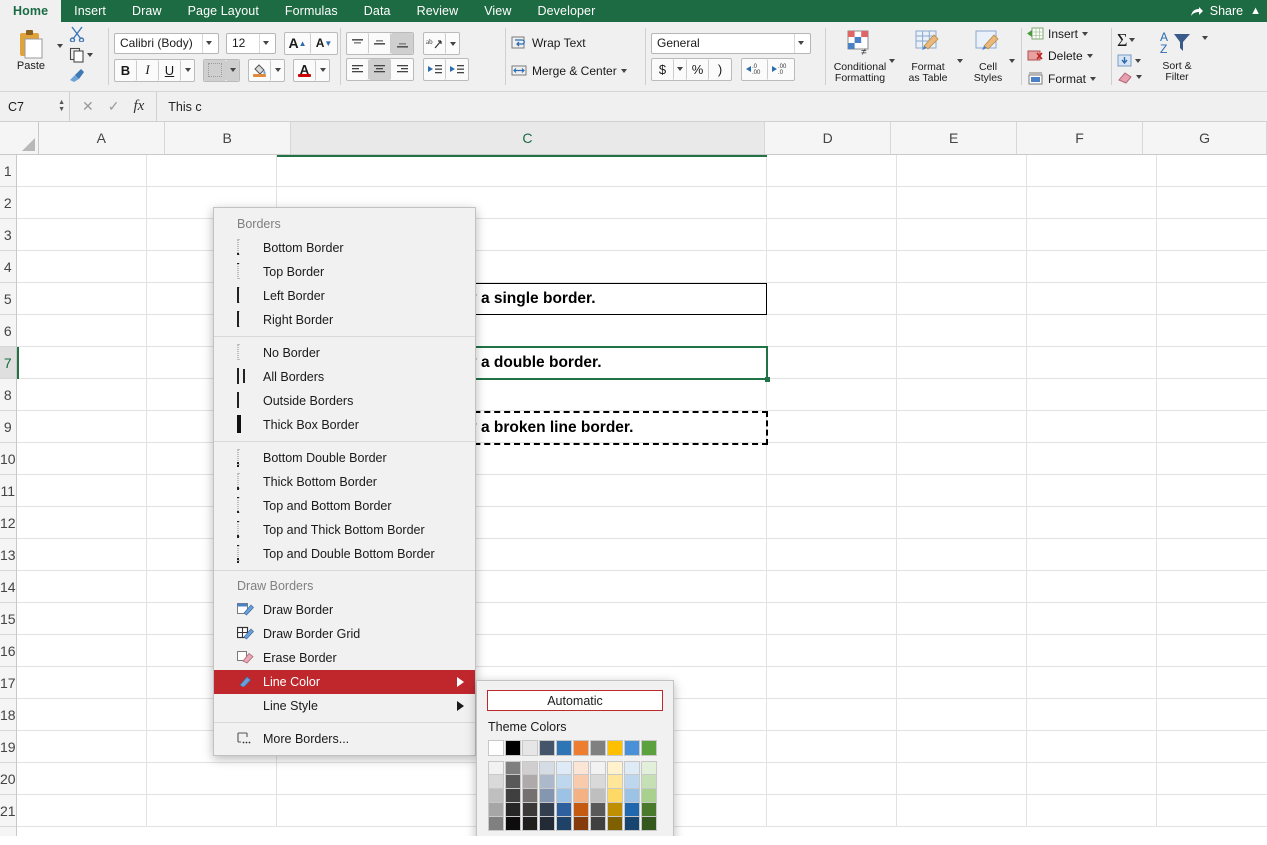  What do you see at coordinates (344, 610) in the screenshot?
I see `menu-item-draw-border: Draw Border` at bounding box center [344, 610].